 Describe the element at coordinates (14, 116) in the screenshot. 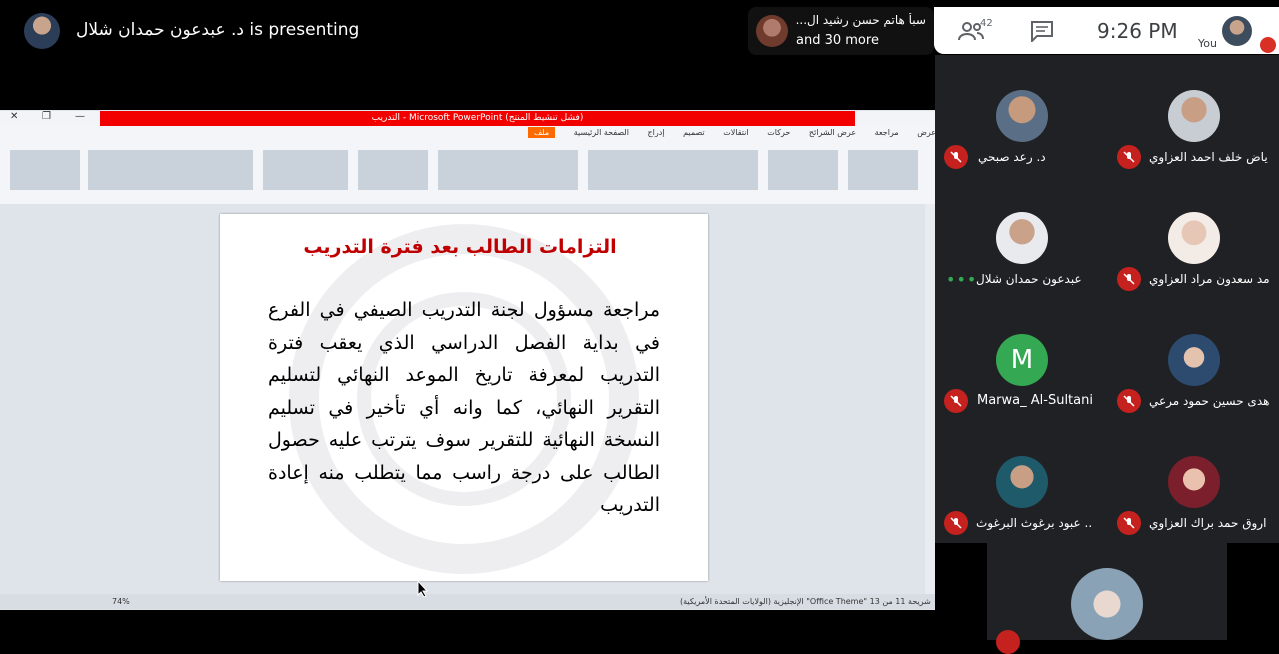

I see `close-icon: ✕` at that location.